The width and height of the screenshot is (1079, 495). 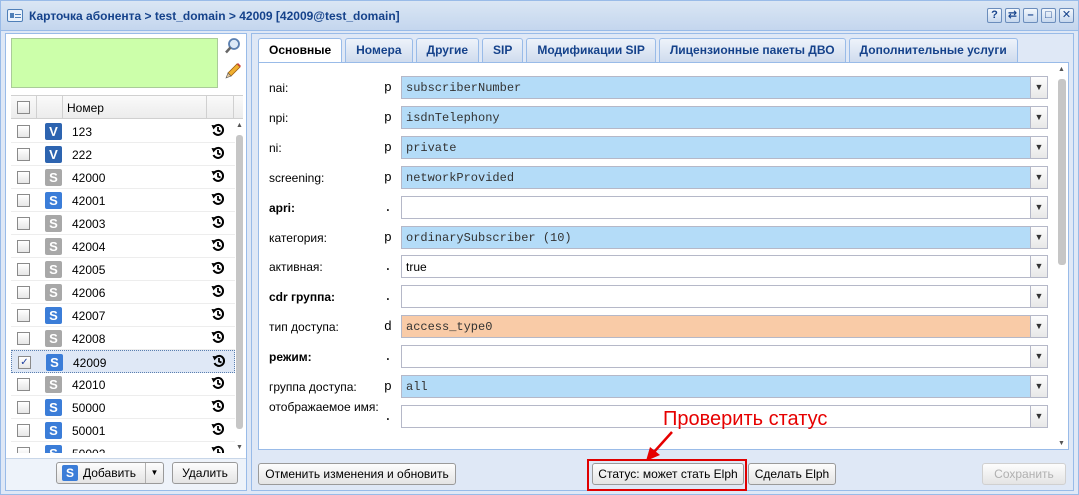 What do you see at coordinates (114, 63) in the screenshot?
I see `search-area` at bounding box center [114, 63].